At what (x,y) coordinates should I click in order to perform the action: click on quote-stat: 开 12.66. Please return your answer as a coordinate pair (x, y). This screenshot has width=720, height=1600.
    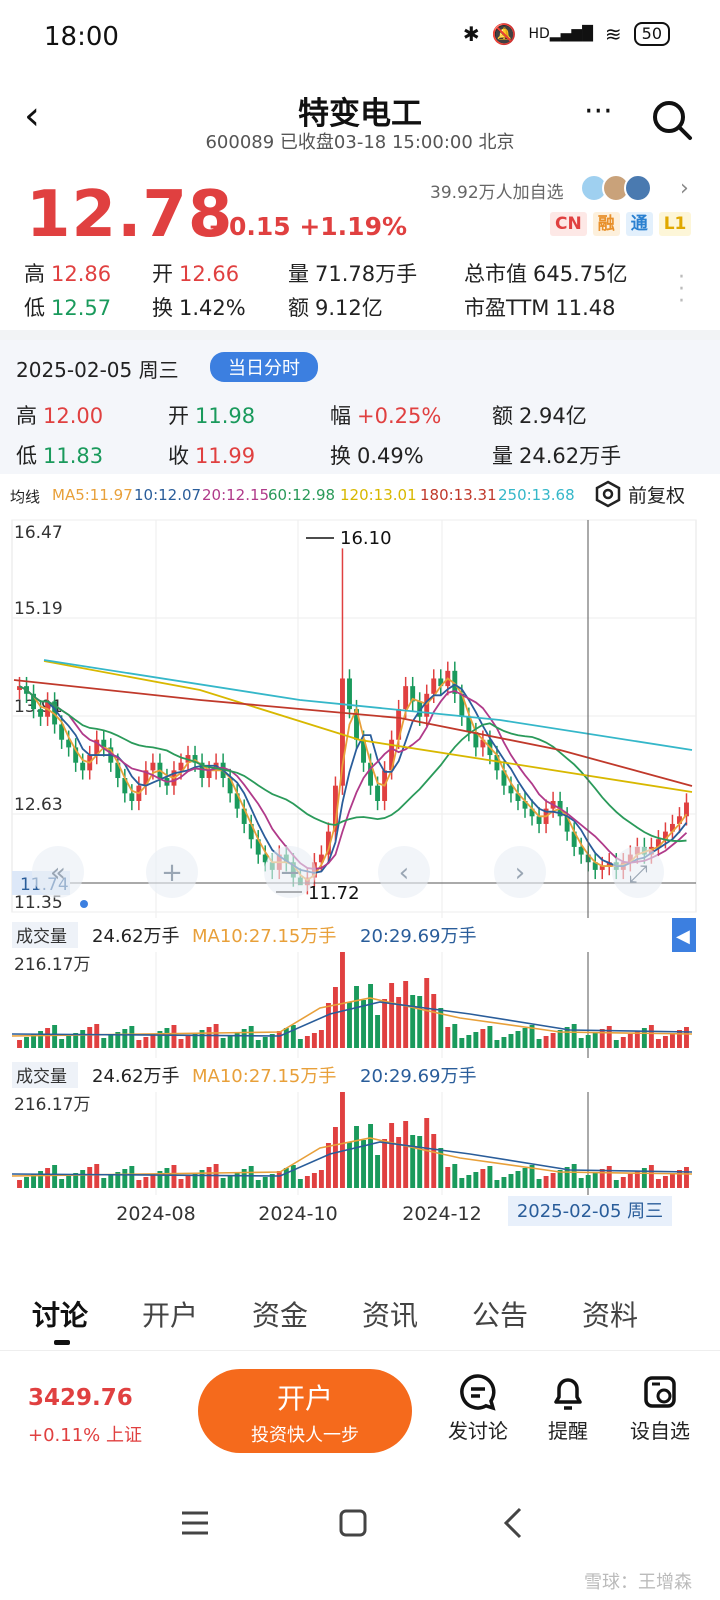
    Looking at the image, I should click on (195, 273).